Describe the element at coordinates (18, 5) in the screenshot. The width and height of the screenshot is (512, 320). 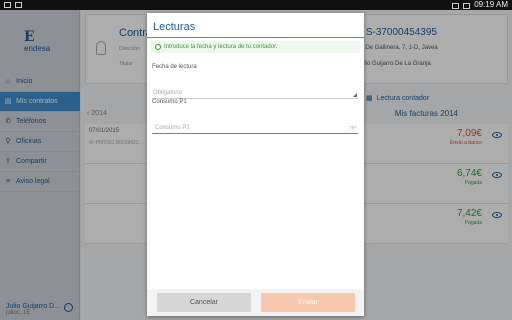
I see `screenshot-icon` at that location.